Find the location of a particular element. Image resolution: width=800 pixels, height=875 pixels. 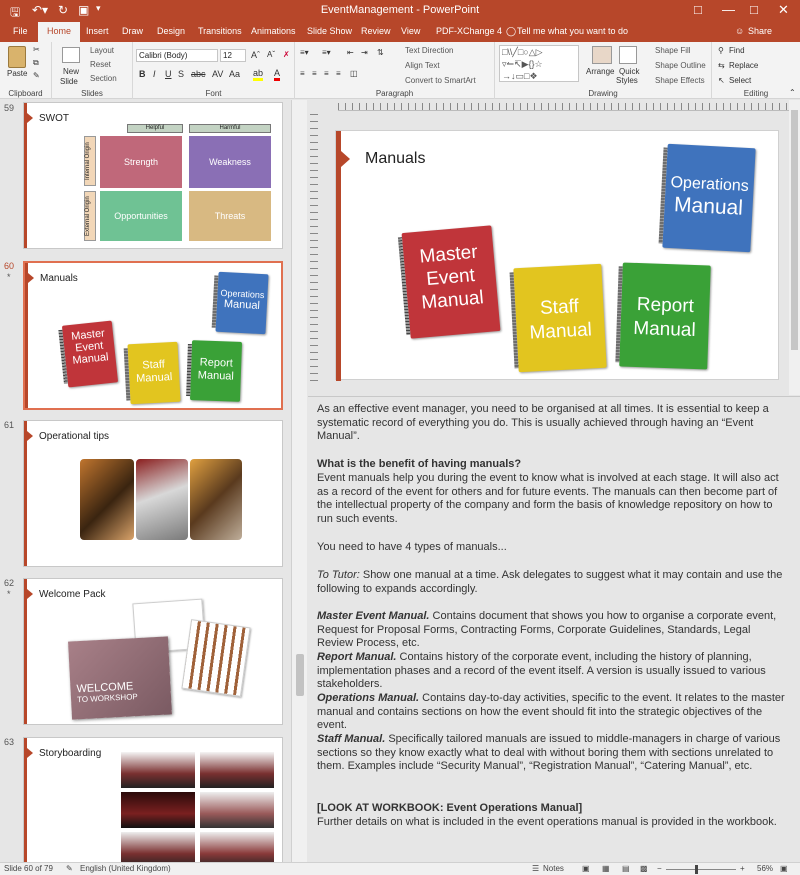

tab-file: File is located at coordinates (20, 31).